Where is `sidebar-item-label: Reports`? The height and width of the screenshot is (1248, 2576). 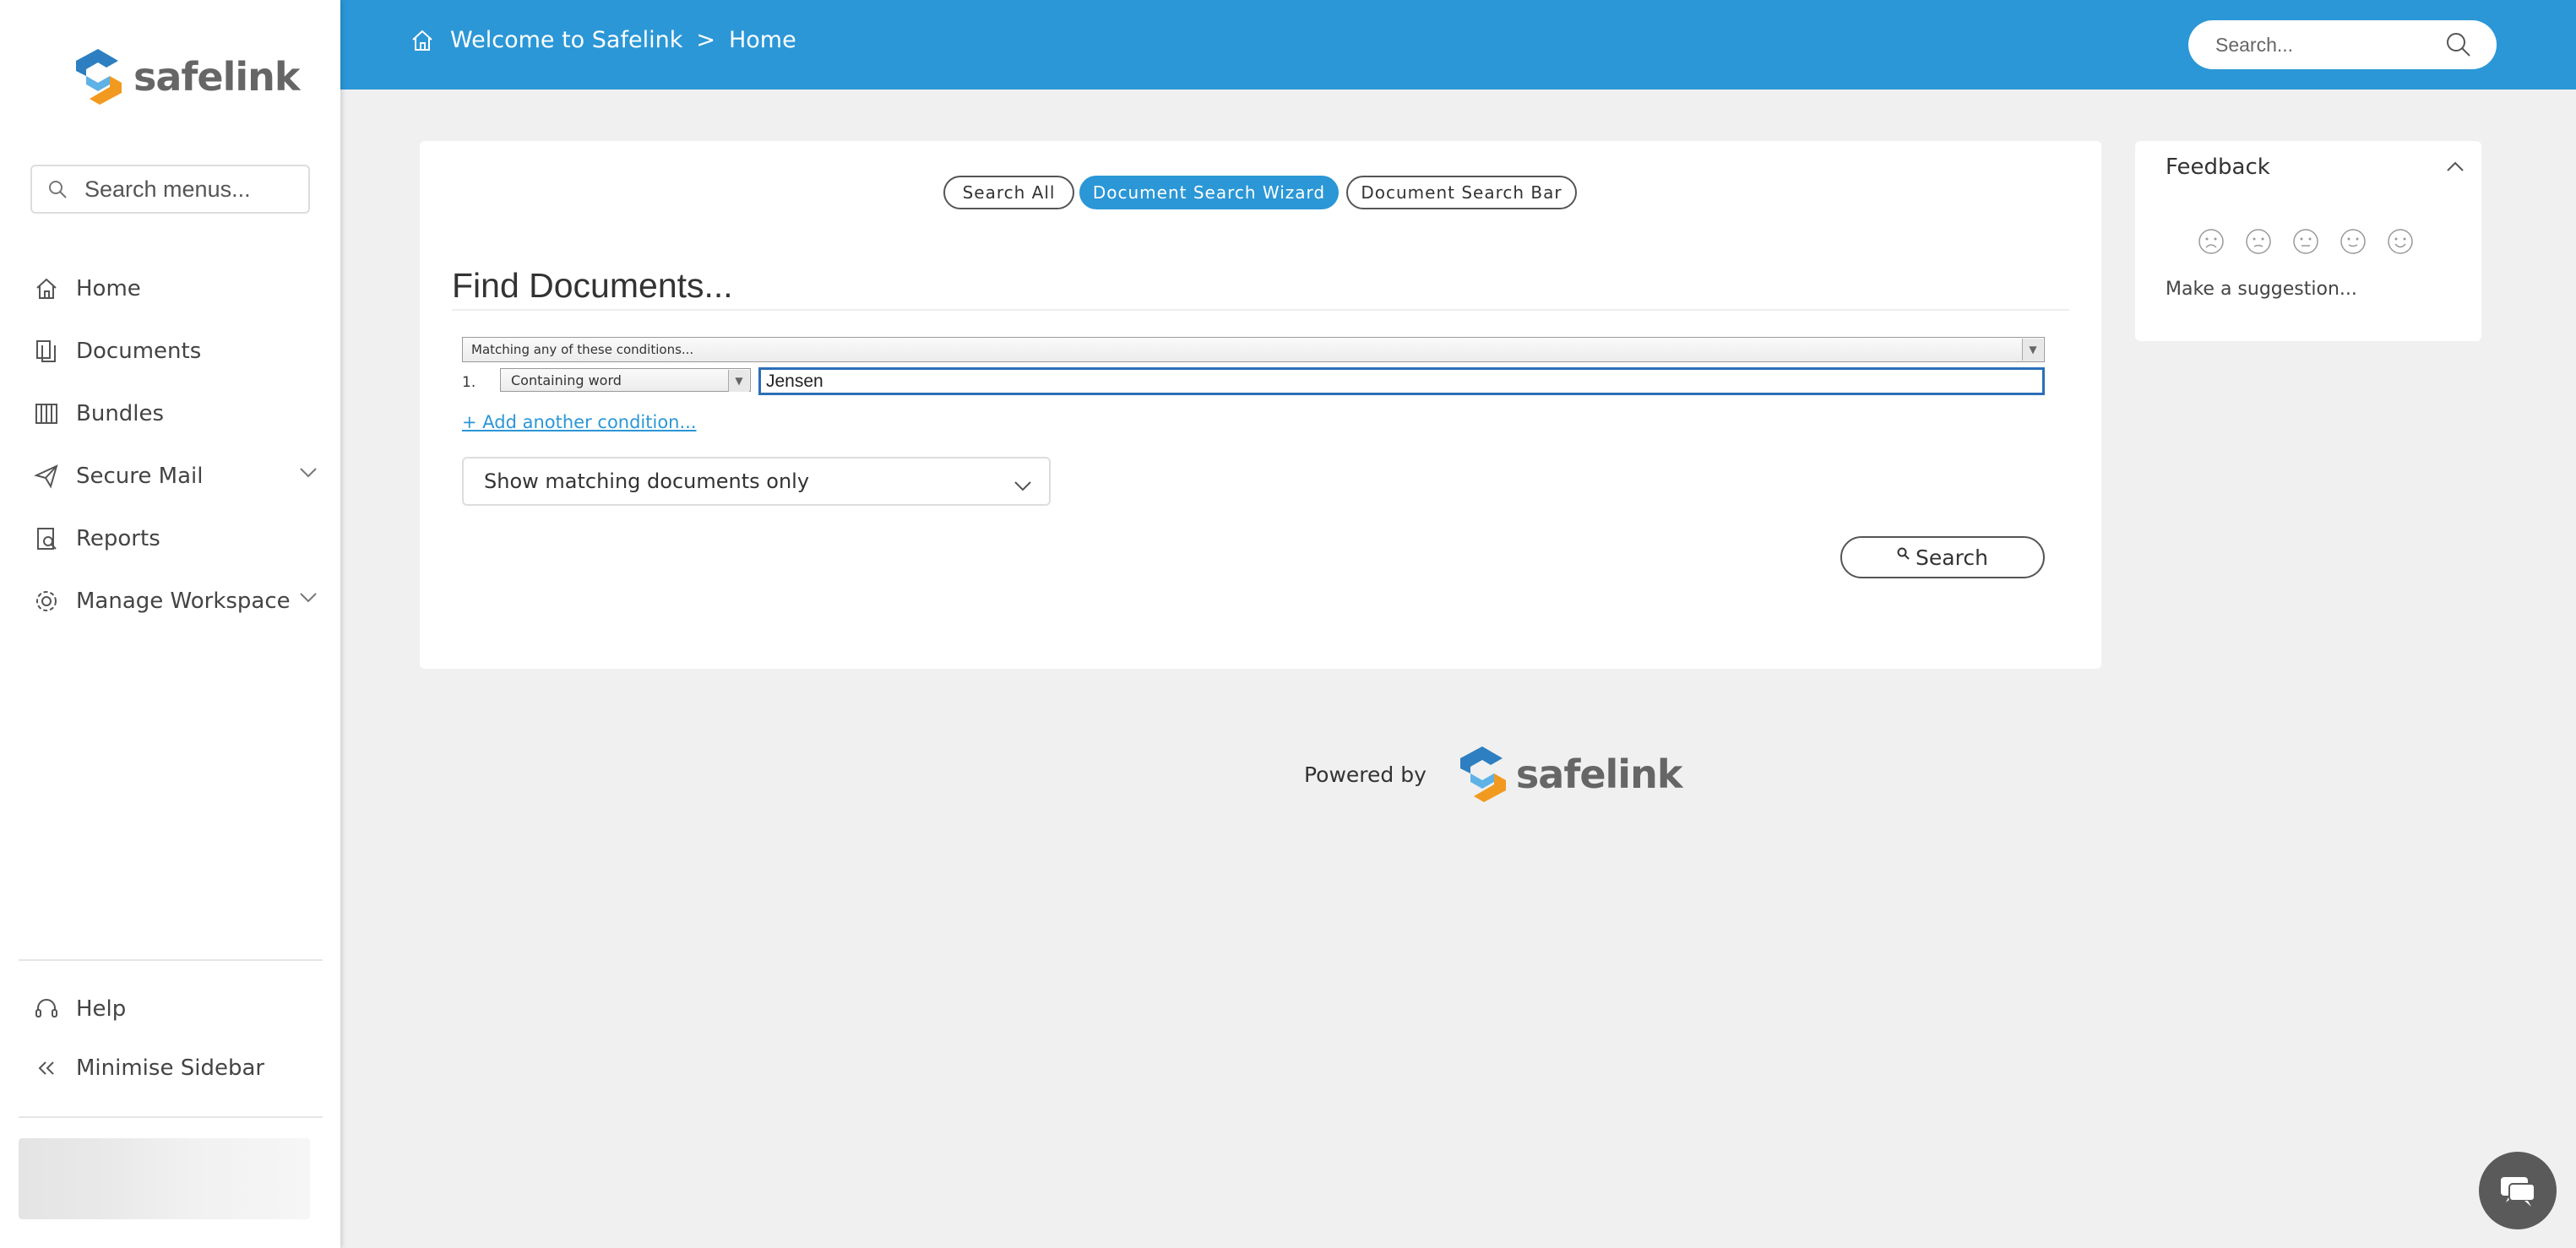 sidebar-item-label: Reports is located at coordinates (118, 538).